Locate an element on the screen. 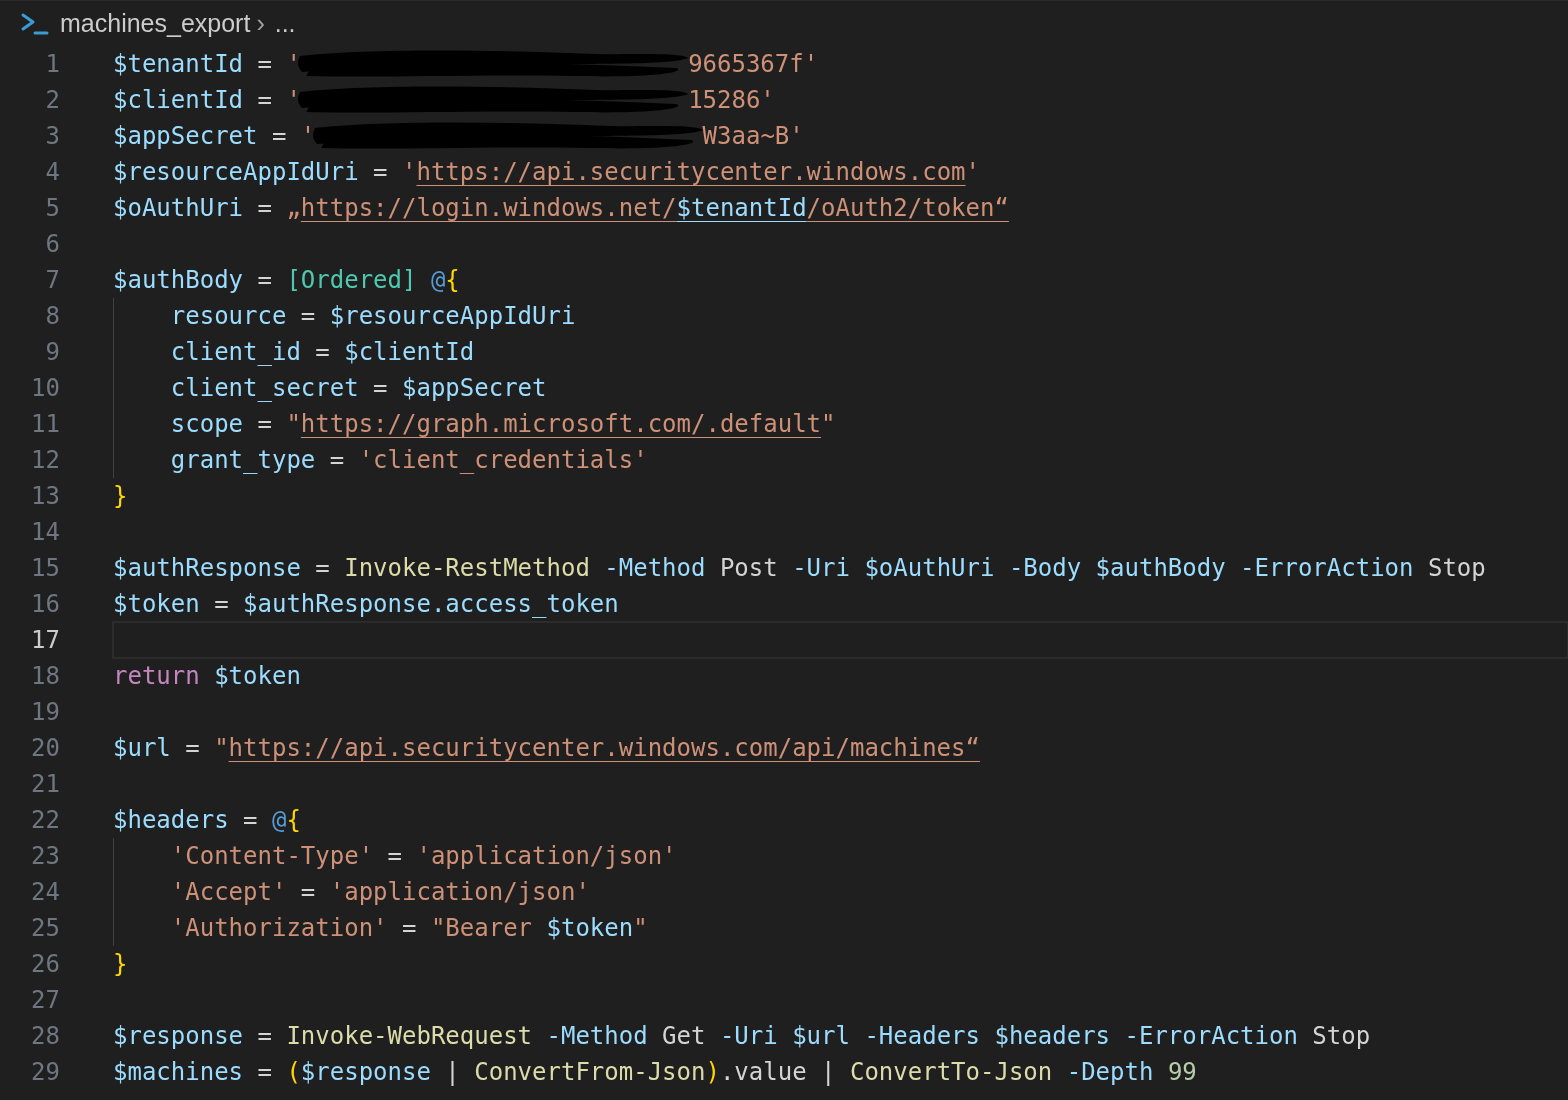 The width and height of the screenshot is (1568, 1100). url-link: https://api.securitycenter.windows.com is located at coordinates (691, 172).